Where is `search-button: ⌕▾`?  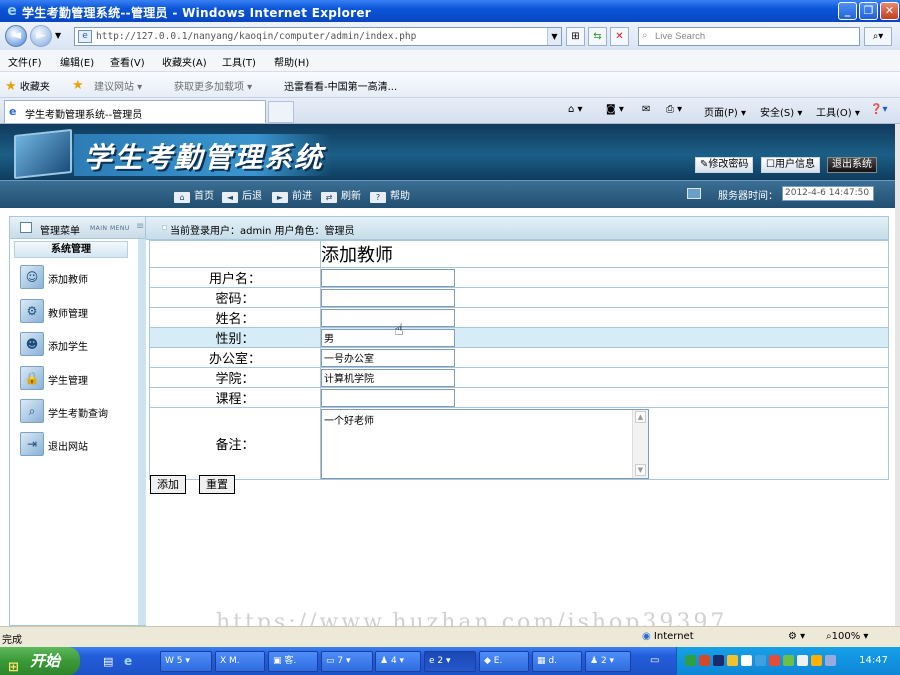 search-button: ⌕▾ is located at coordinates (878, 36).